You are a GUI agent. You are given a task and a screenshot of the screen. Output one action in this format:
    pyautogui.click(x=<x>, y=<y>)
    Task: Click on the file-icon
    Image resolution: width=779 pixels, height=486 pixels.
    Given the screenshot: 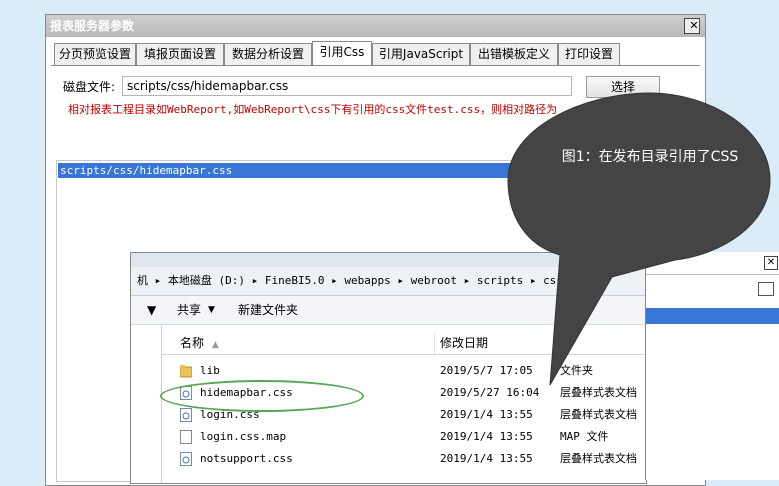 What is the action you would take?
    pyautogui.click(x=186, y=437)
    